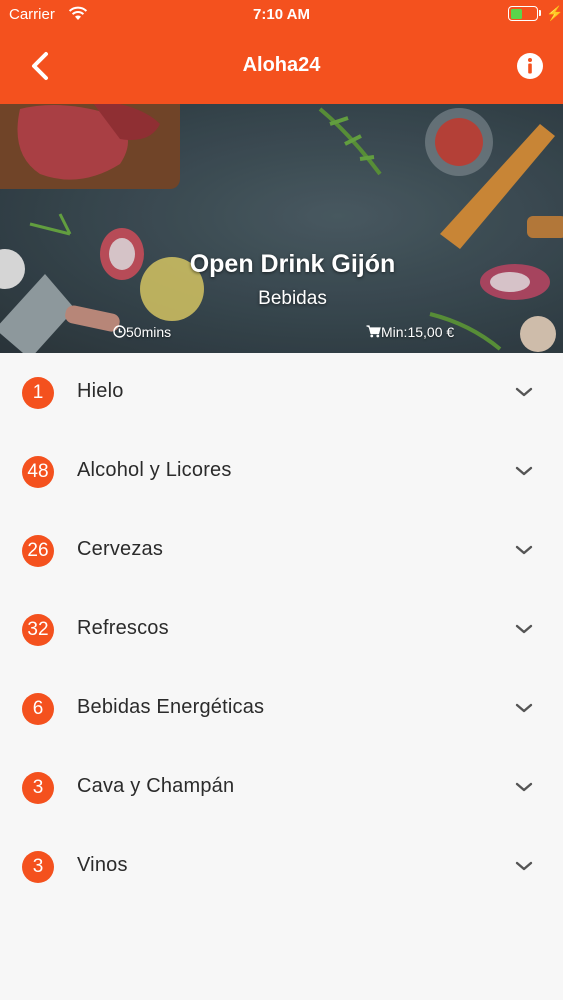  What do you see at coordinates (292, 298) in the screenshot?
I see `shop-category: Bebidas` at bounding box center [292, 298].